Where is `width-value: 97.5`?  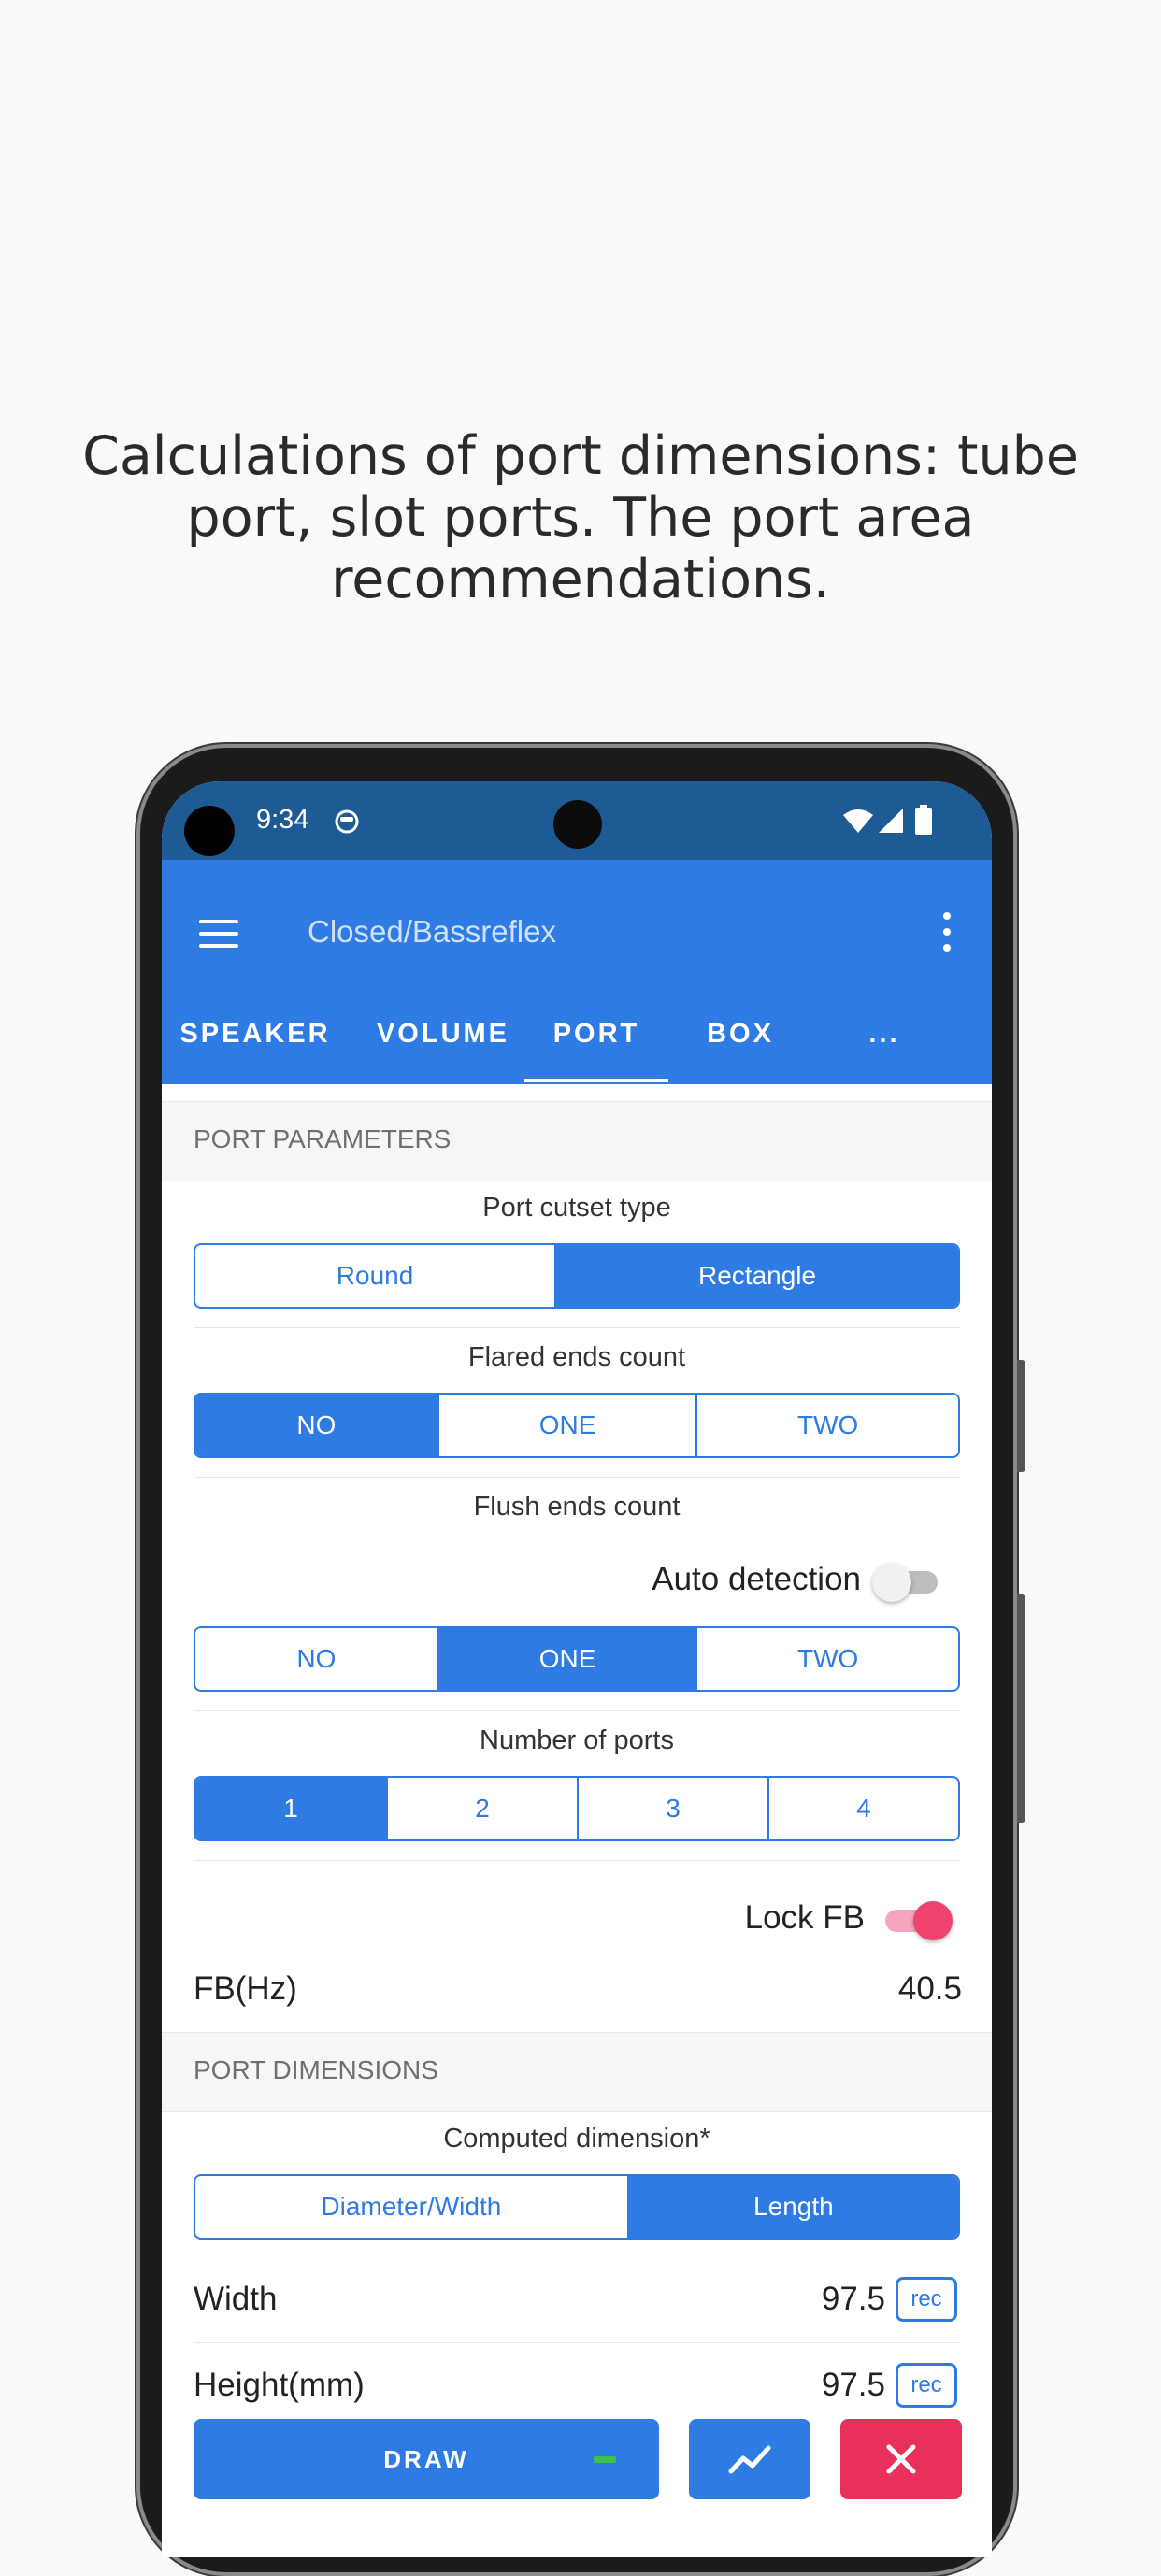 width-value: 97.5 is located at coordinates (853, 2299).